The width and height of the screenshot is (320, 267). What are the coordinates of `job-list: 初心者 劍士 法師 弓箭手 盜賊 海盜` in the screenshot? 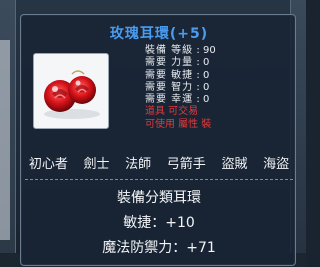 It's located at (159, 162).